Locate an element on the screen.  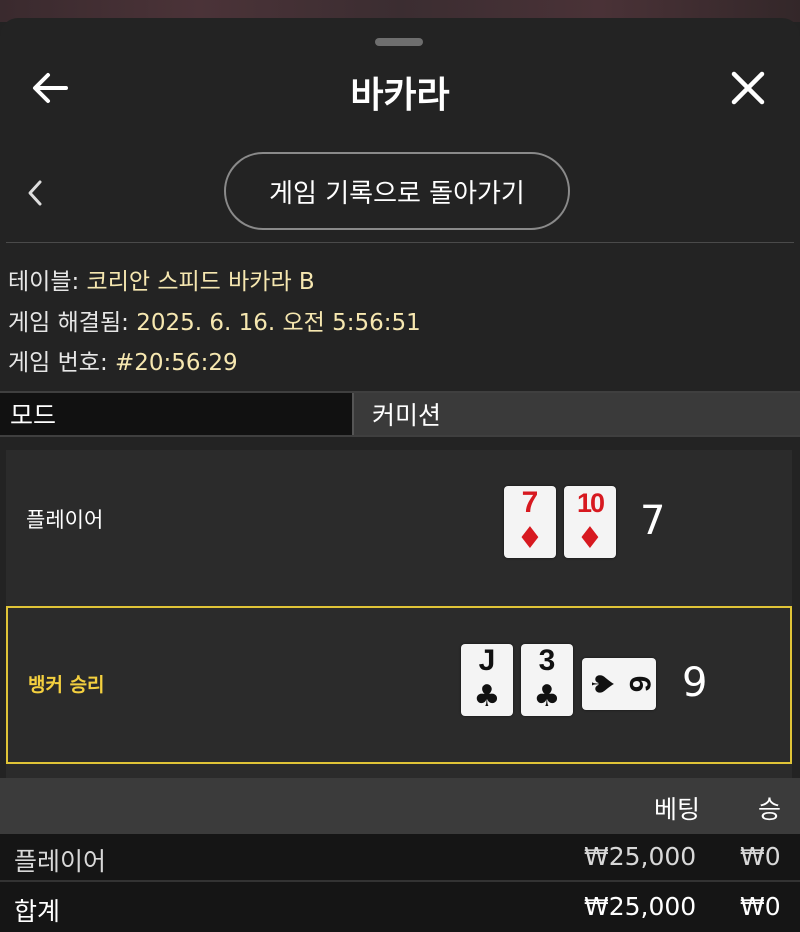
card-rank: 6 is located at coordinates (639, 684).